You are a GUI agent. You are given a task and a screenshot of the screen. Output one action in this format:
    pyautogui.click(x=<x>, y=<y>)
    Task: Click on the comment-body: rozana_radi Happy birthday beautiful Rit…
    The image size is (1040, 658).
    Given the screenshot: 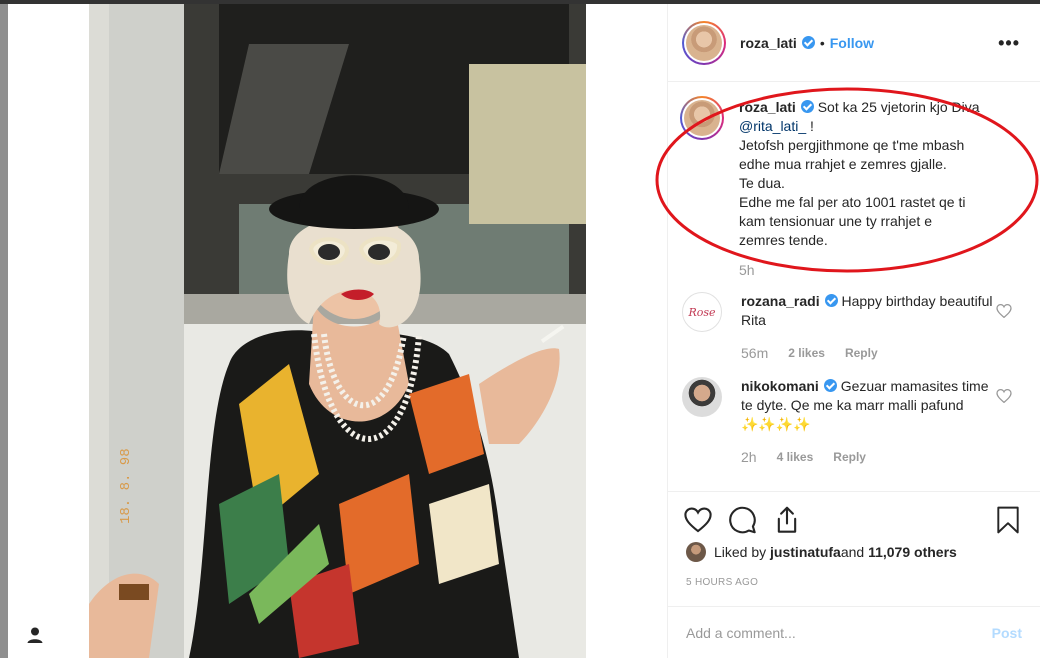 What is the action you would take?
    pyautogui.click(x=871, y=327)
    